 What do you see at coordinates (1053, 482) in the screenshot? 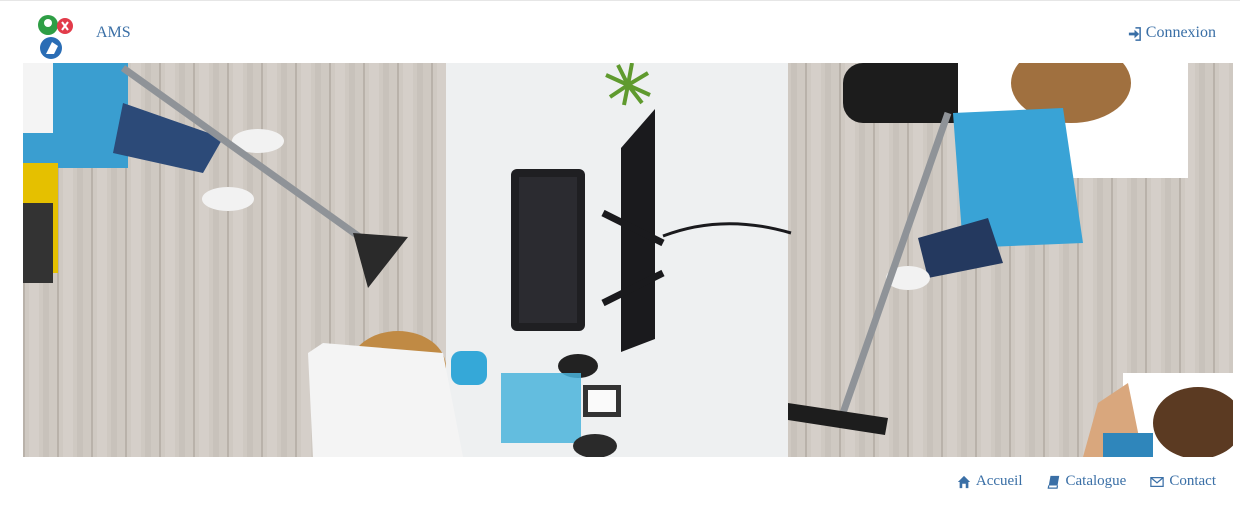
I see `book-icon` at bounding box center [1053, 482].